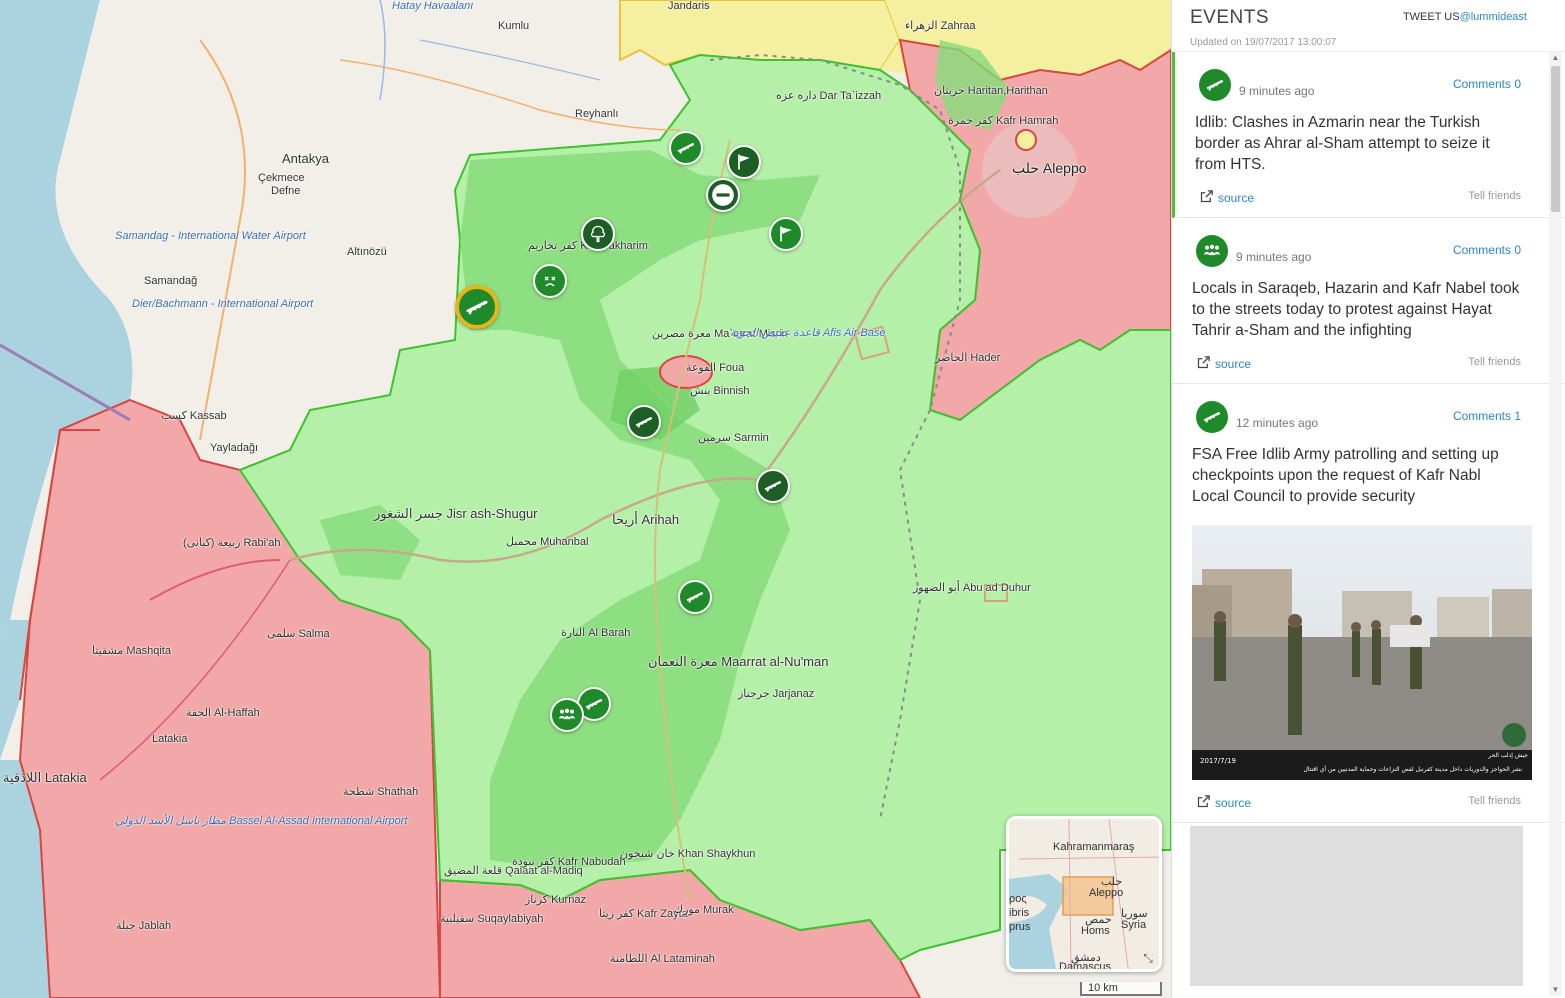  Describe the element at coordinates (1487, 416) in the screenshot. I see `comments-link: Comments 1` at that location.